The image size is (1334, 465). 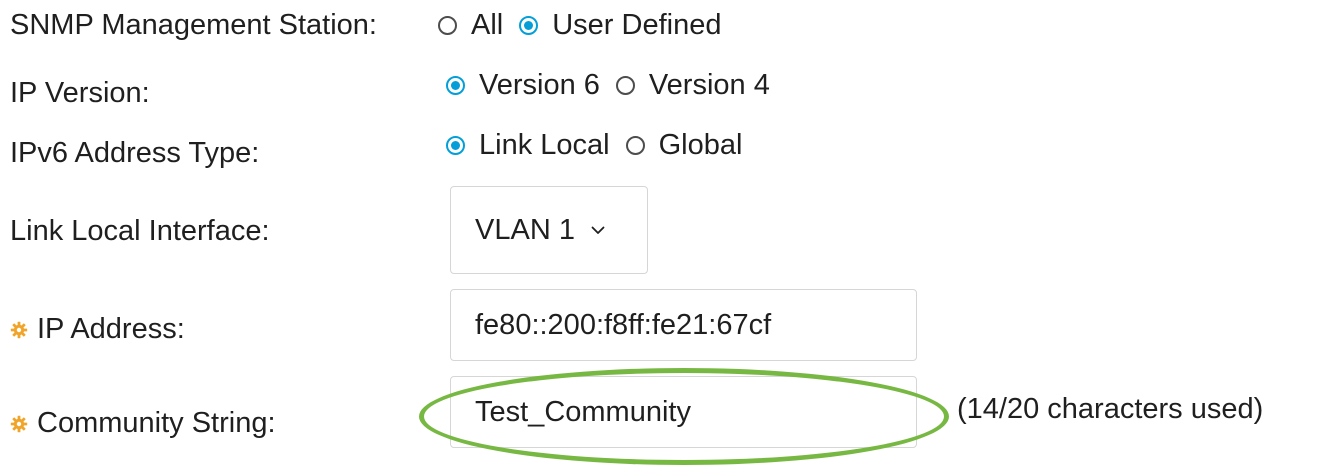 I want to click on radio-all-label: All, so click(x=487, y=25).